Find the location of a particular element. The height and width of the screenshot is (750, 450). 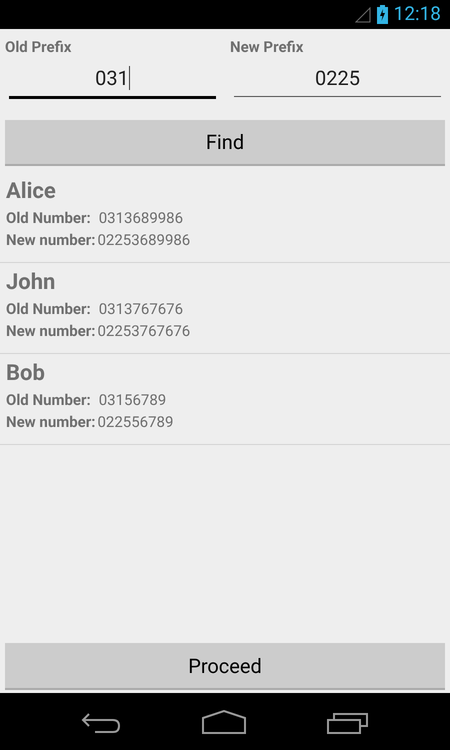

prefix-field: 0225 is located at coordinates (337, 77).